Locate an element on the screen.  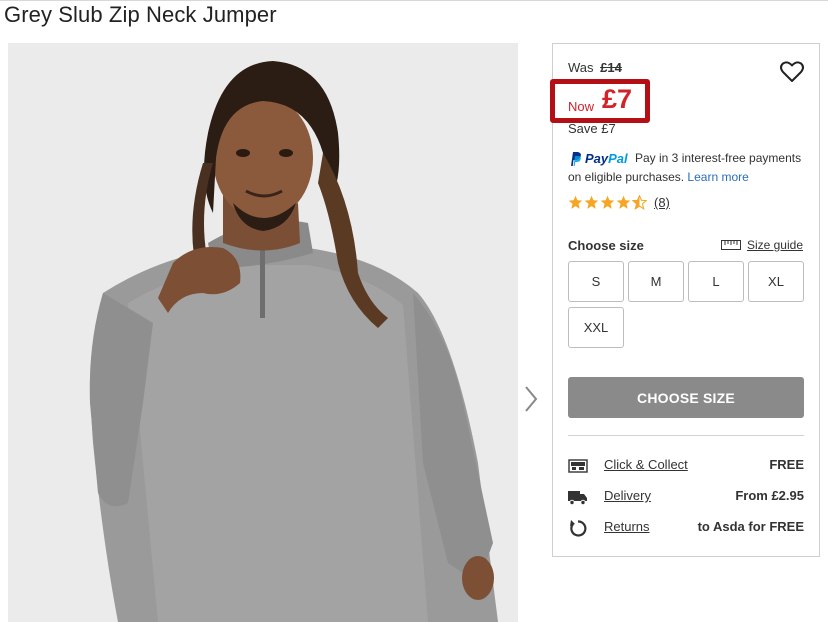
paypal-learn-more-link: Learn more is located at coordinates (717, 177).